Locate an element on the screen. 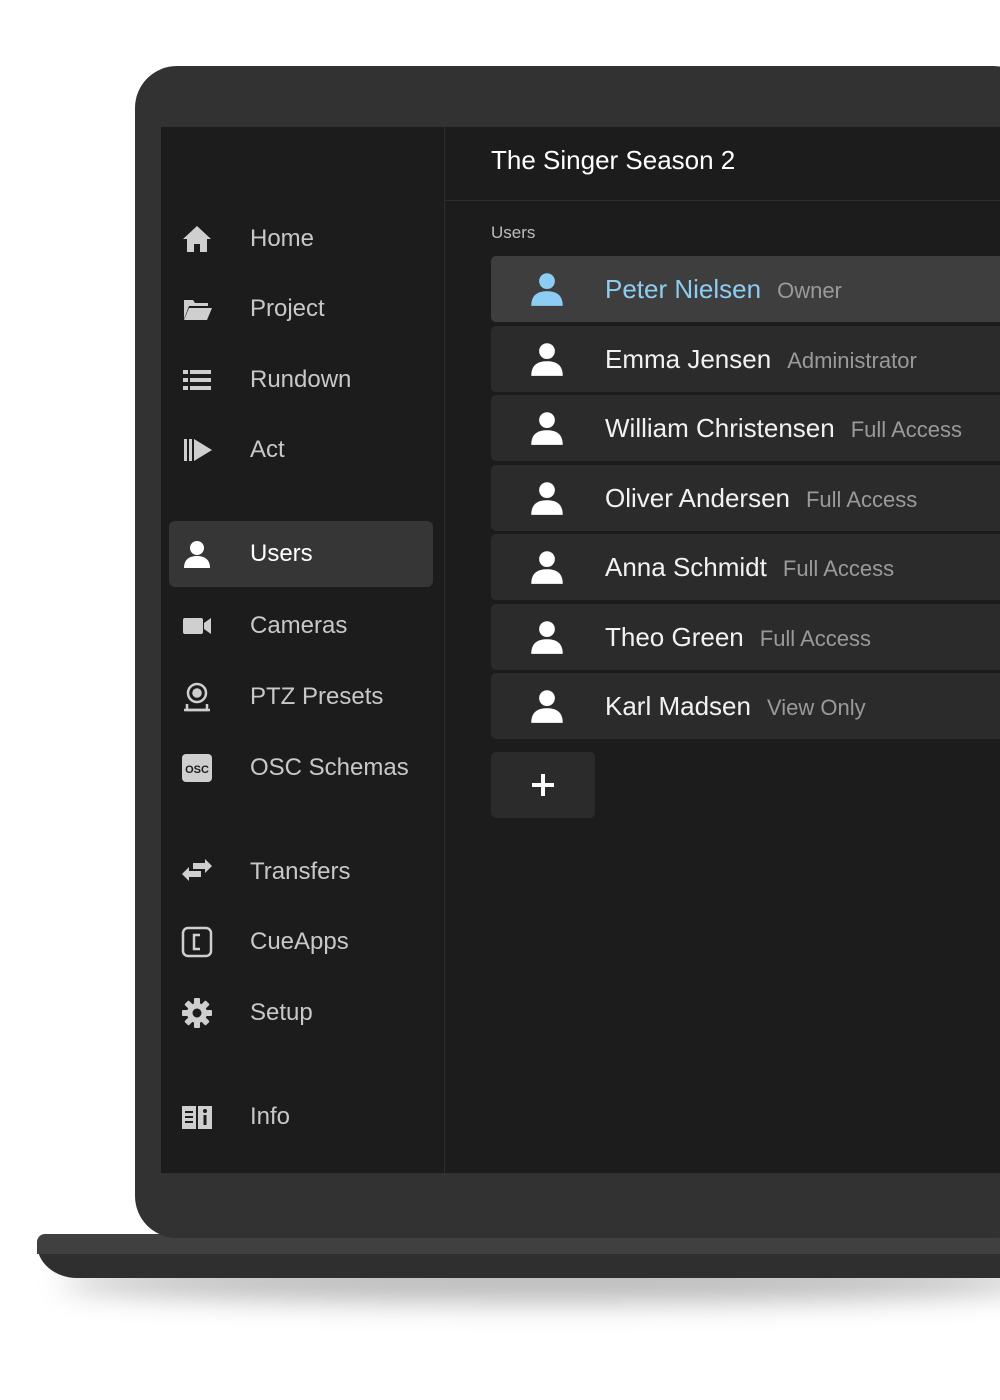 The width and height of the screenshot is (1000, 1400). user-name: Oliver Andersen is located at coordinates (697, 498).